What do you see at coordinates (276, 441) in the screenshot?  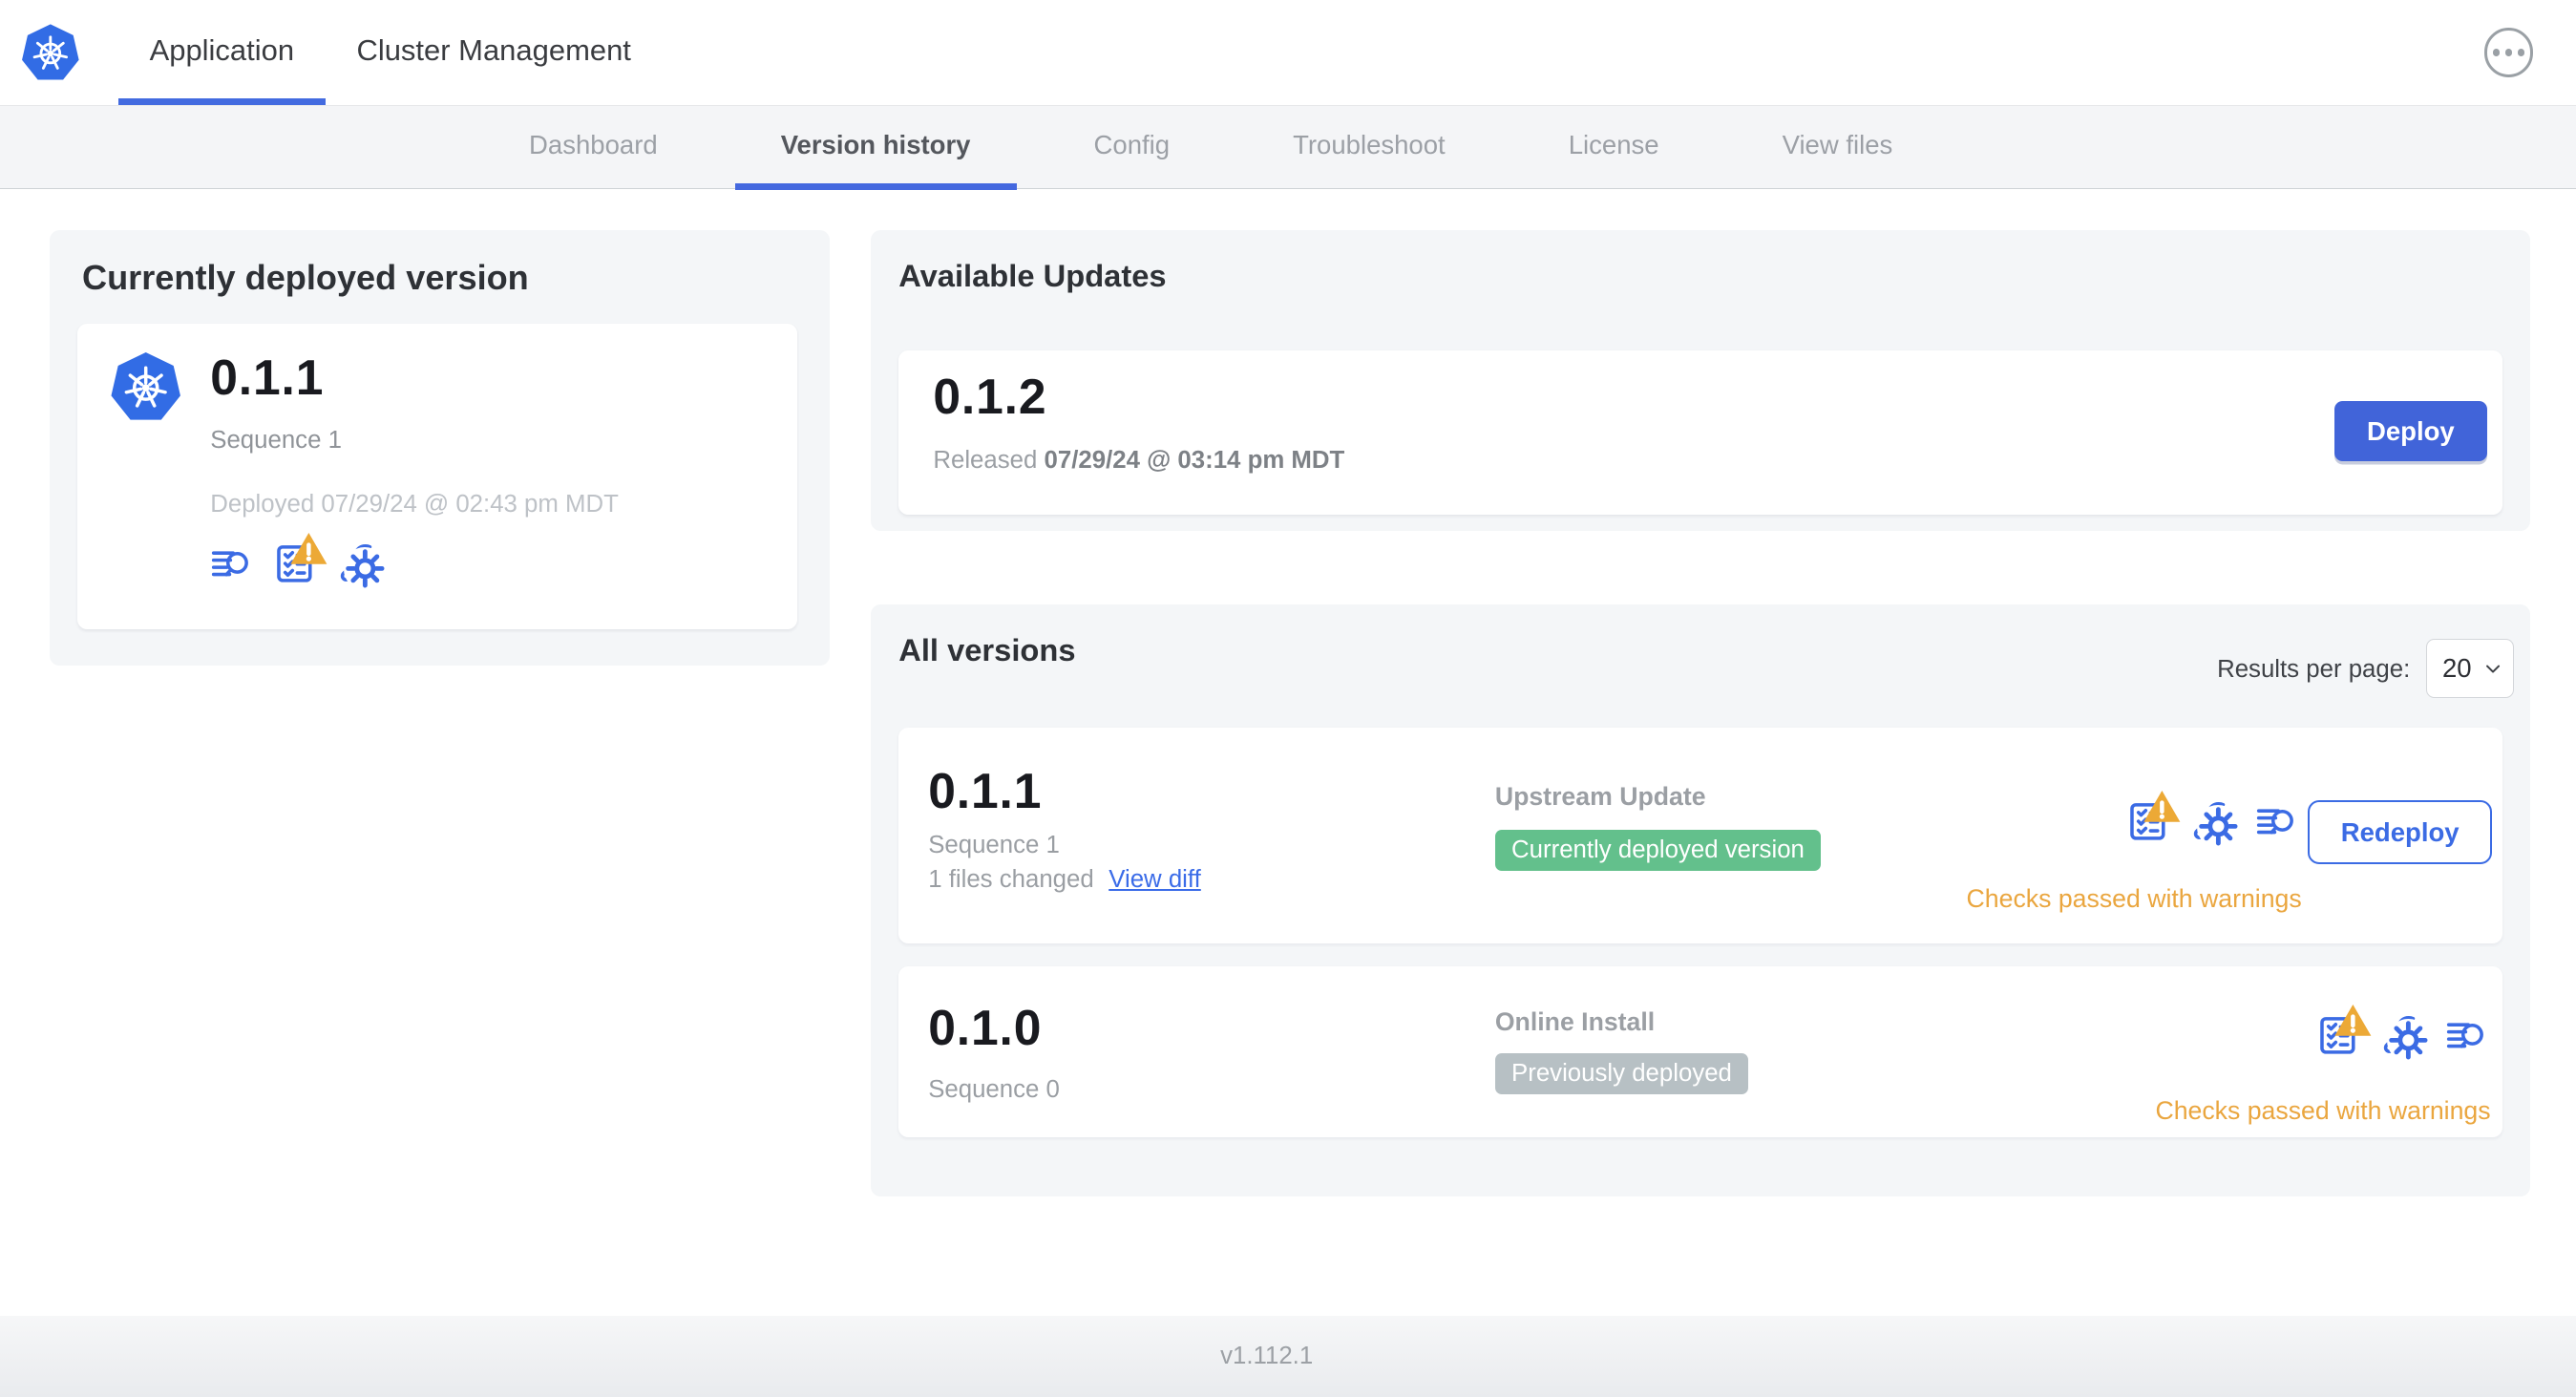 I see `deployed-sequence: Sequence 1` at bounding box center [276, 441].